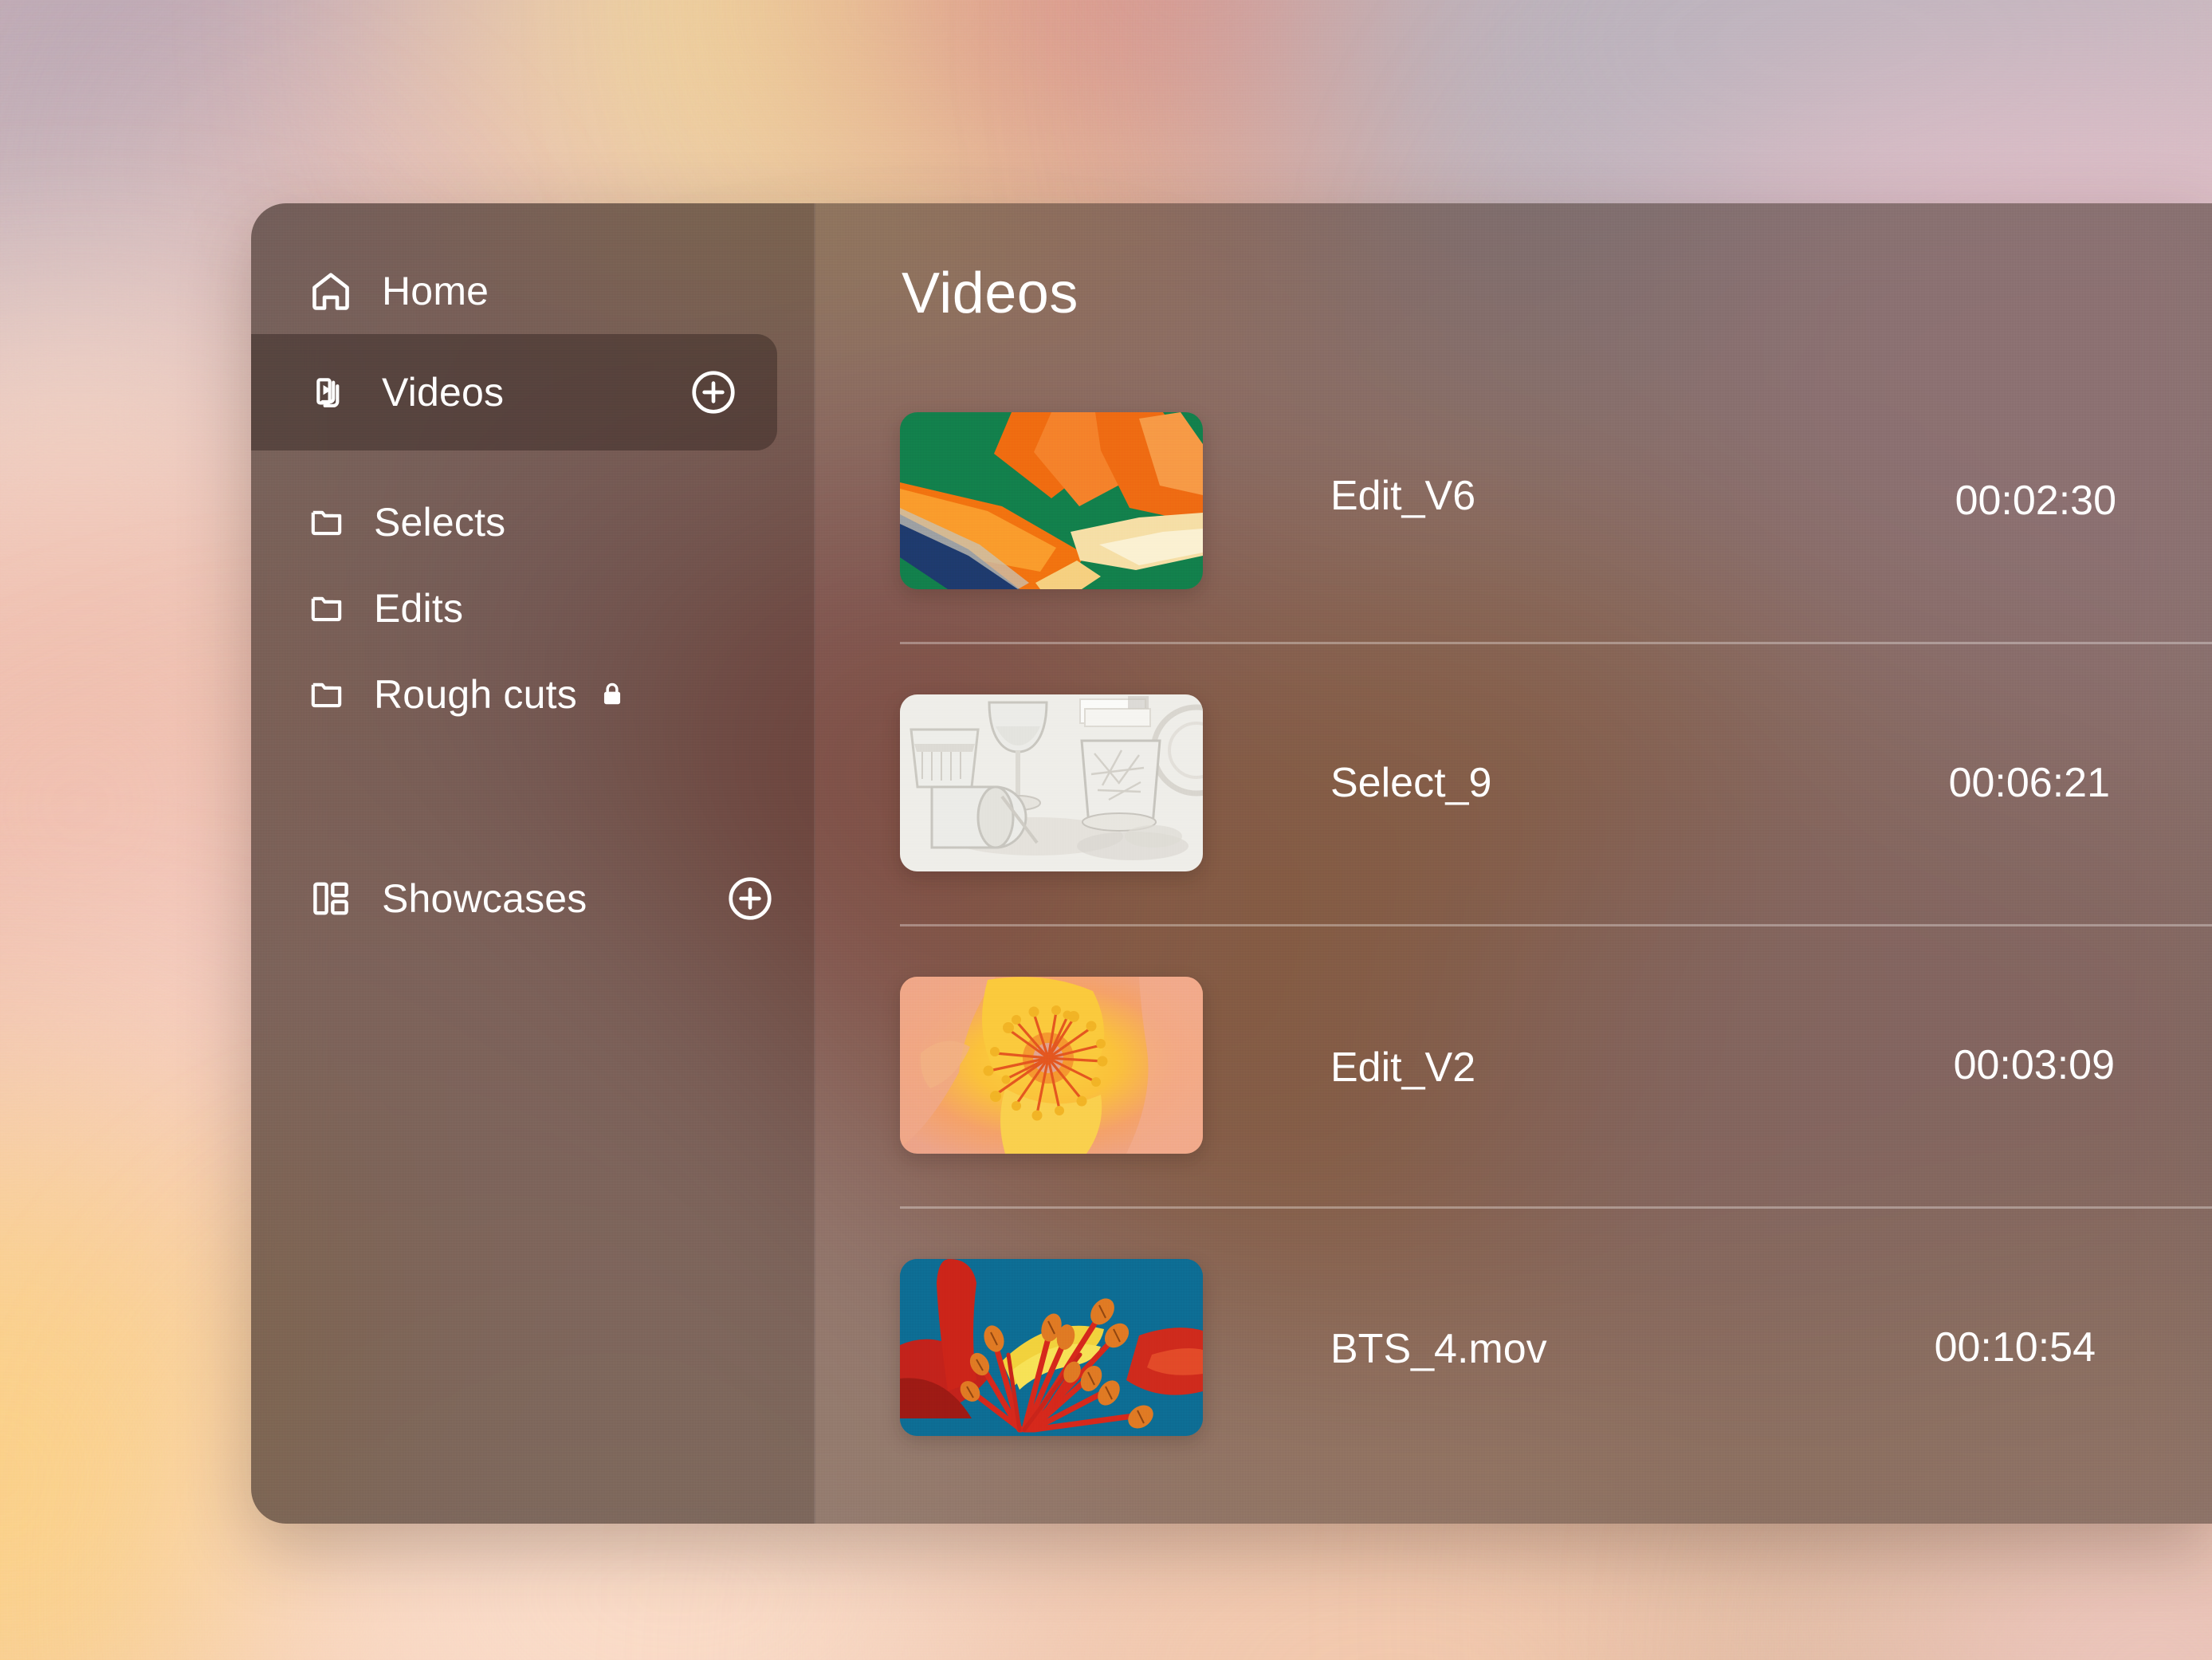  What do you see at coordinates (532, 464) in the screenshot?
I see `sidebar-divider-gap` at bounding box center [532, 464].